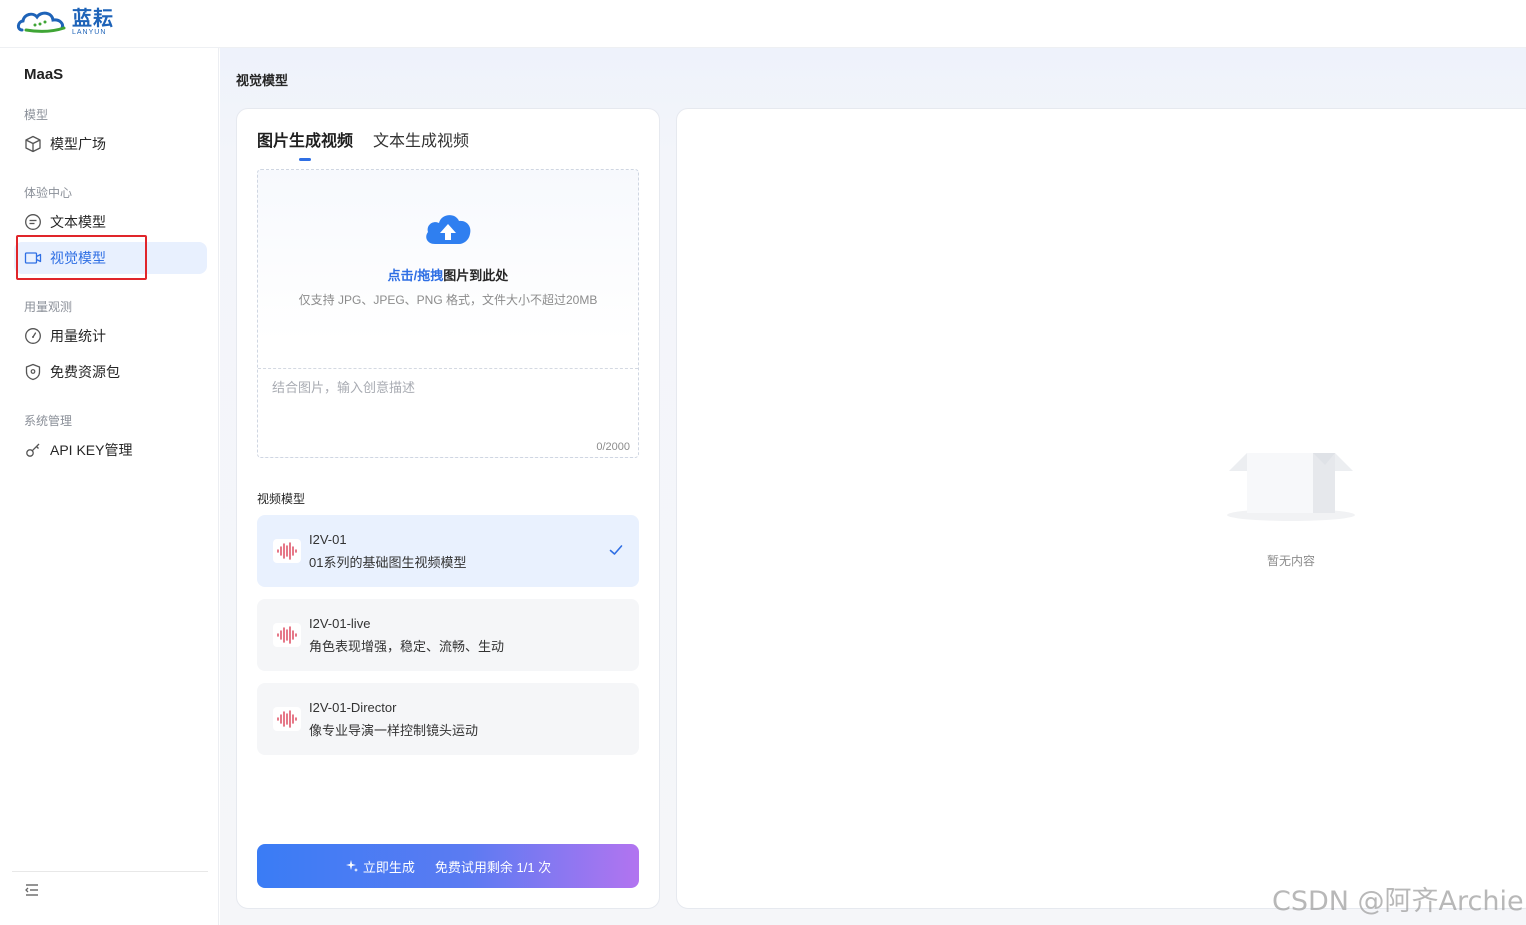  What do you see at coordinates (1290, 561) in the screenshot?
I see `empty-state-text: 暂无内容` at bounding box center [1290, 561].